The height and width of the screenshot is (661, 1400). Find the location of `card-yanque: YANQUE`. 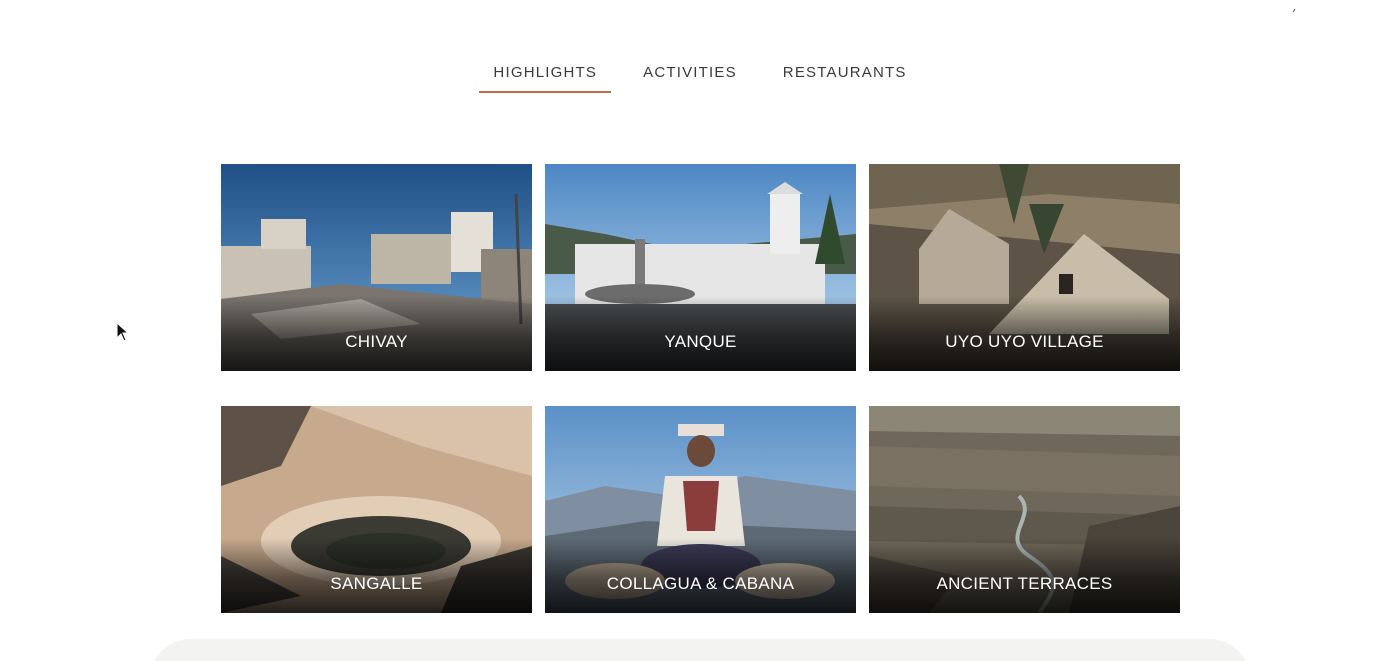

card-yanque: YANQUE is located at coordinates (700, 267).